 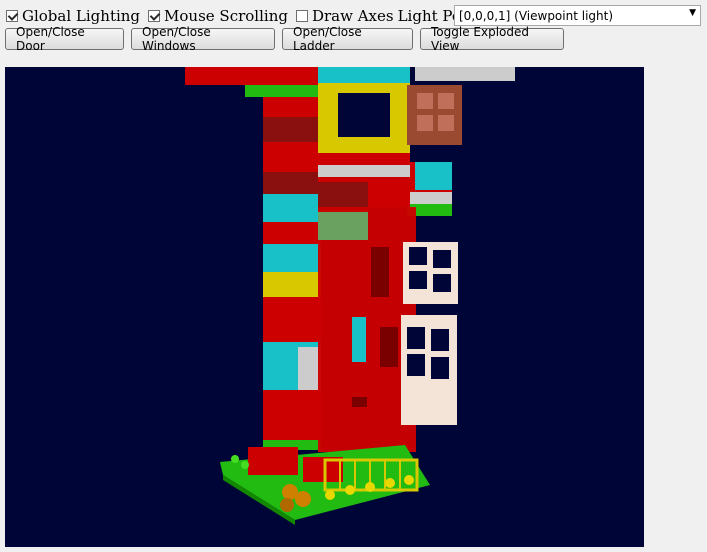 What do you see at coordinates (347, 39) in the screenshot?
I see `open-close-ladder-button: Open/Close Ladder` at bounding box center [347, 39].